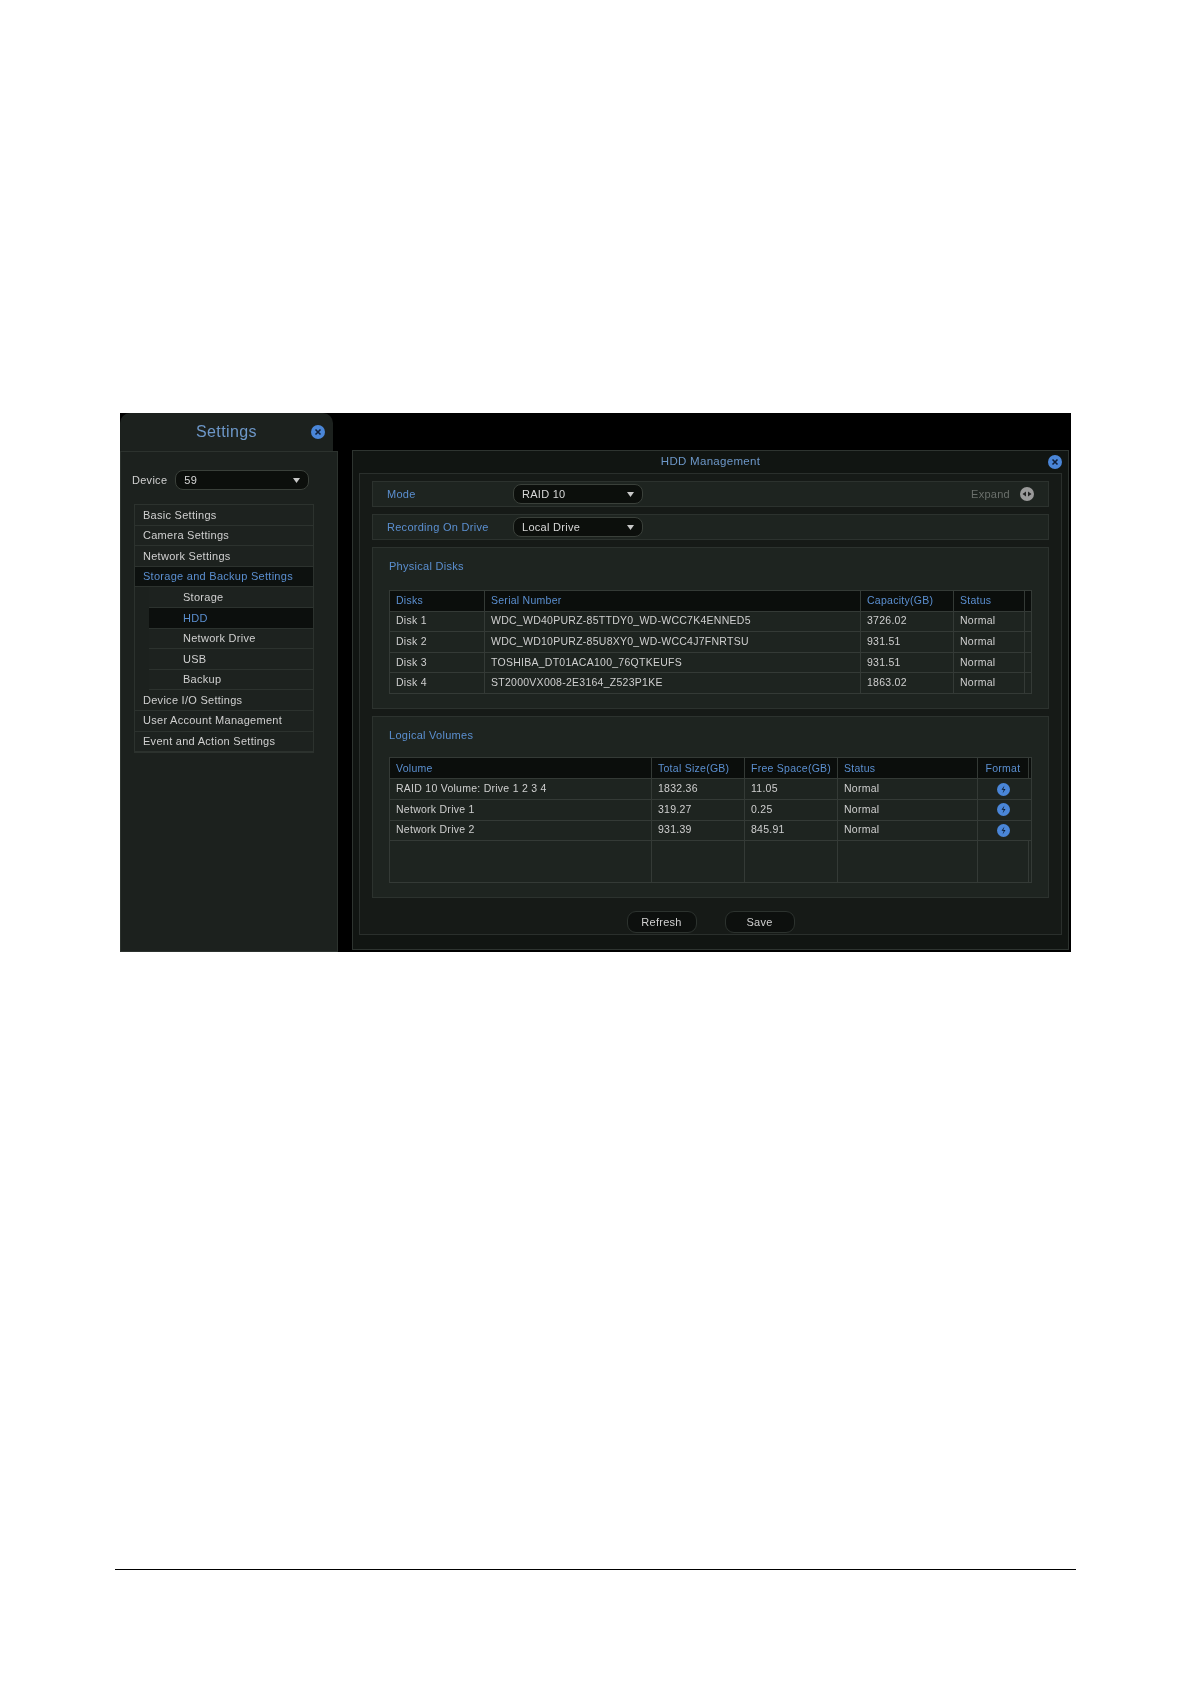 The image size is (1190, 1684). Describe the element at coordinates (578, 527) in the screenshot. I see `dropdown: Local Drive` at that location.